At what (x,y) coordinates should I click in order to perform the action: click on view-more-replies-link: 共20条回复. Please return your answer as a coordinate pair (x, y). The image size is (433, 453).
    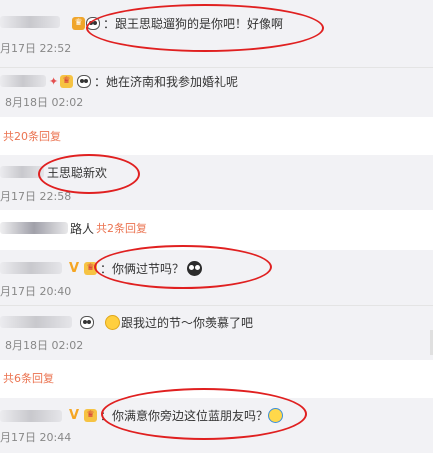
    Looking at the image, I should click on (32, 137).